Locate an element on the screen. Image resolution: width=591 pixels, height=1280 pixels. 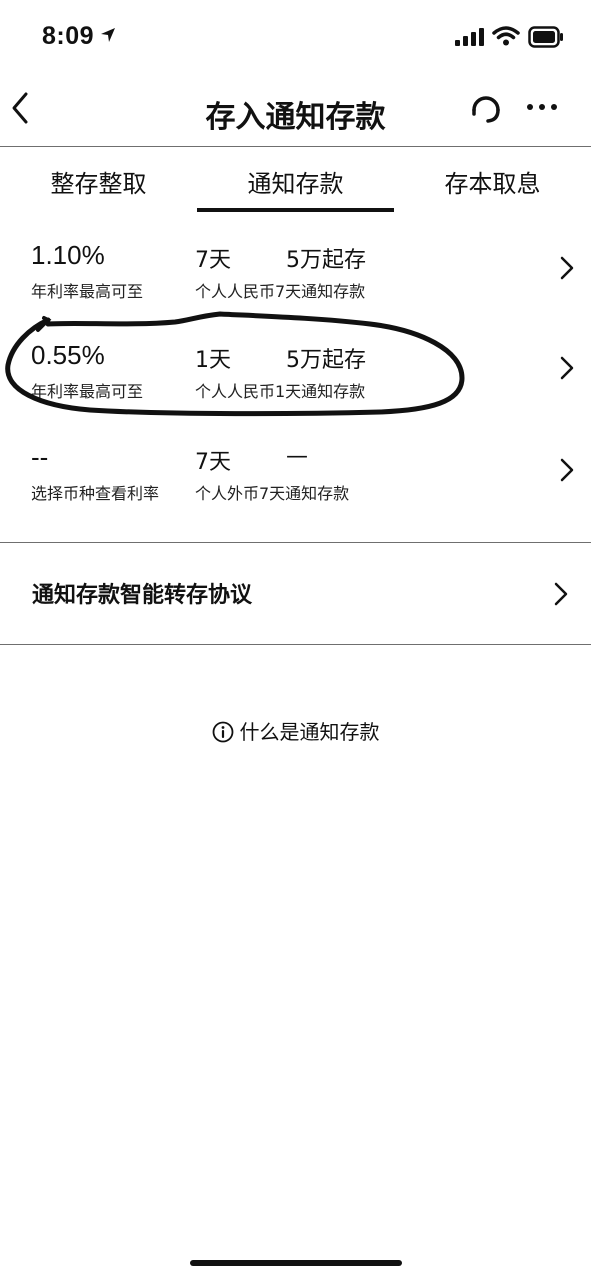
battery-icon is located at coordinates (545, 37).